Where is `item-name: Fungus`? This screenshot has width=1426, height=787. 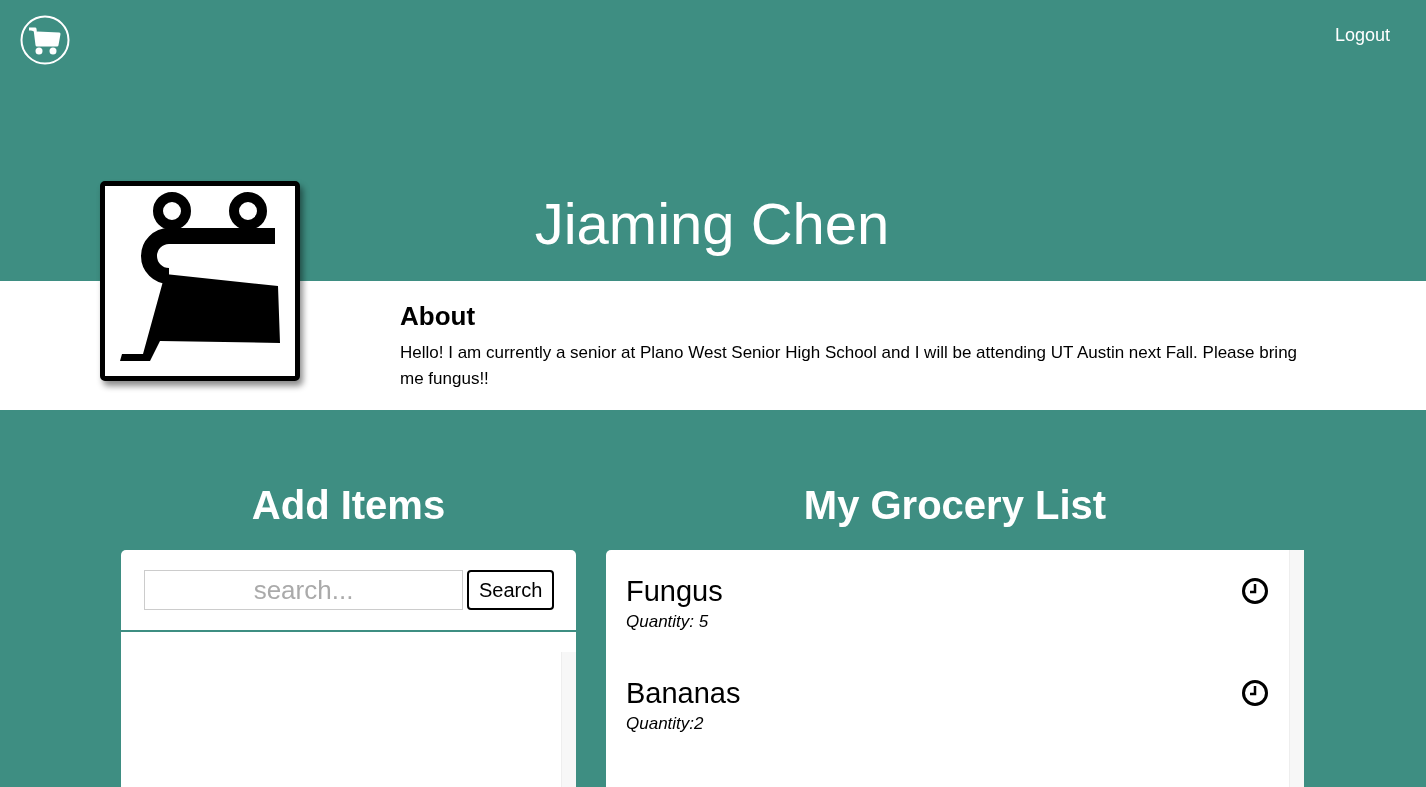 item-name: Fungus is located at coordinates (674, 591).